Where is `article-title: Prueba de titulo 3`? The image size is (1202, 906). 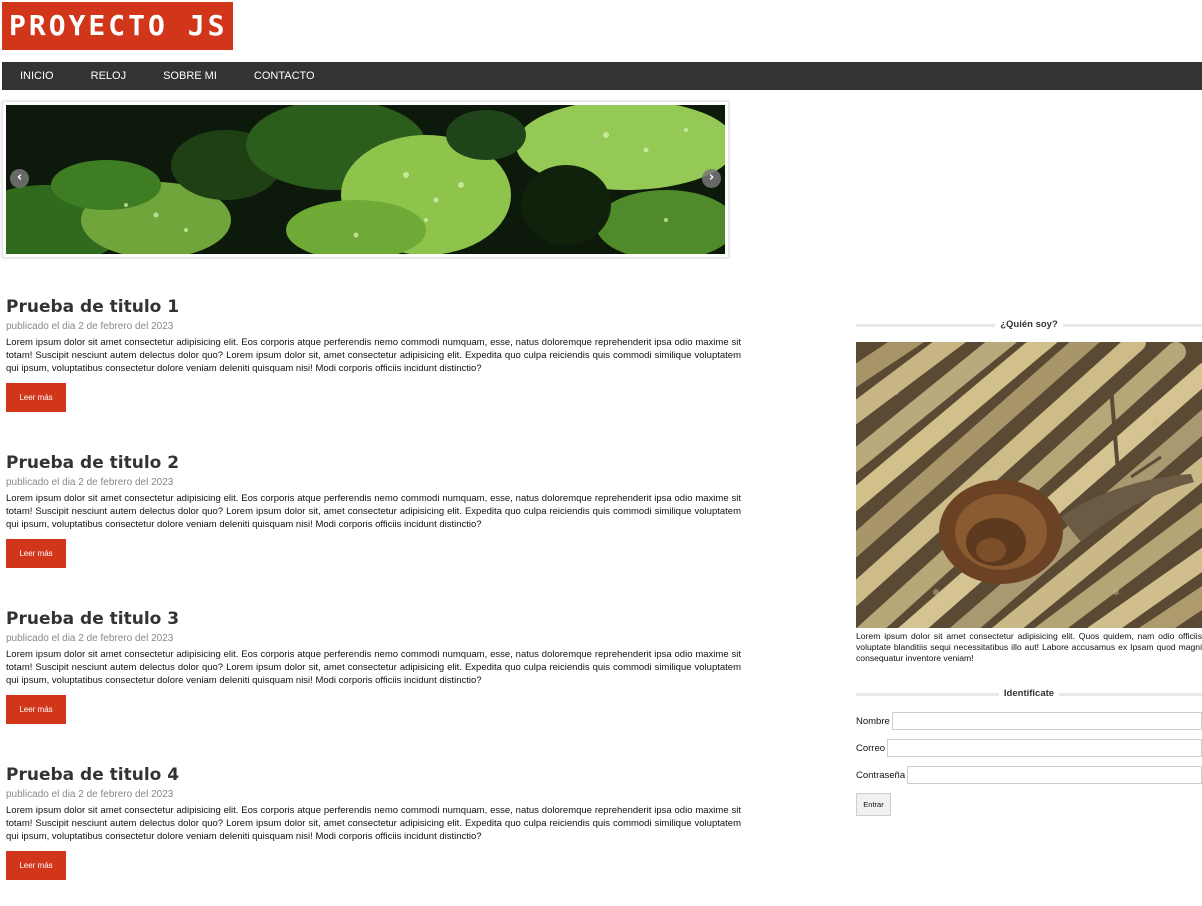 article-title: Prueba de titulo 3 is located at coordinates (373, 619).